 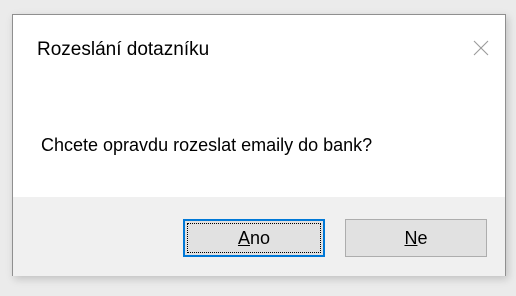 I want to click on yes-button-label: Ano, so click(x=254, y=237).